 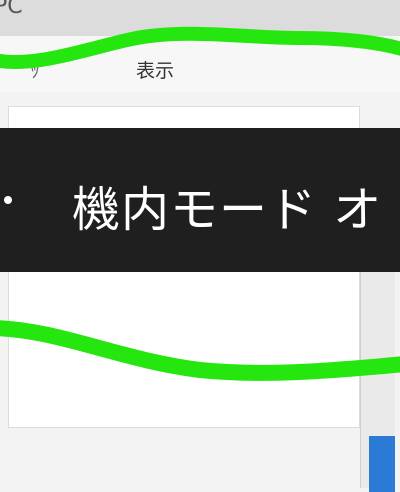 What do you see at coordinates (35, 68) in the screenshot?
I see `ribbon-arrow: ｯ` at bounding box center [35, 68].